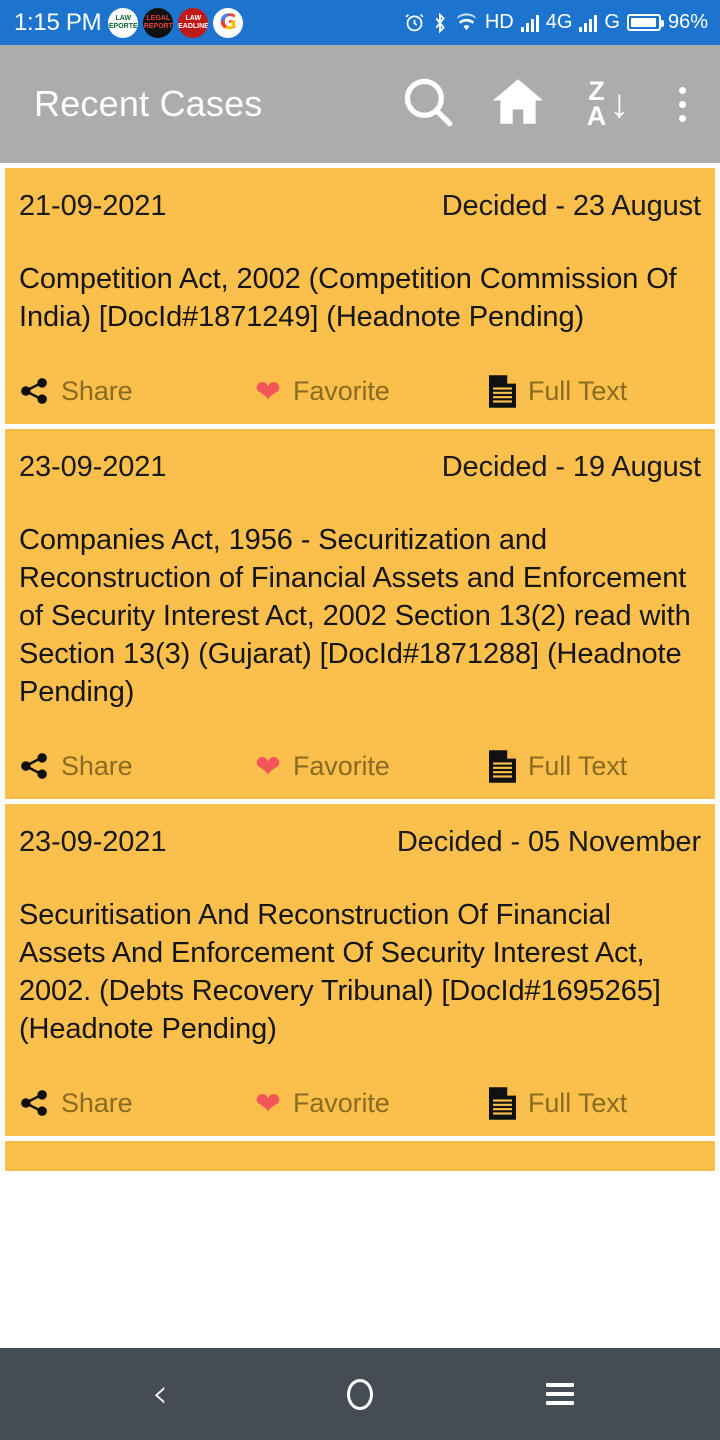  Describe the element at coordinates (176, 22) in the screenshot. I see `notification-icons: LAWREPORTER LEGALREPORT LAWHEADLINES G` at that location.